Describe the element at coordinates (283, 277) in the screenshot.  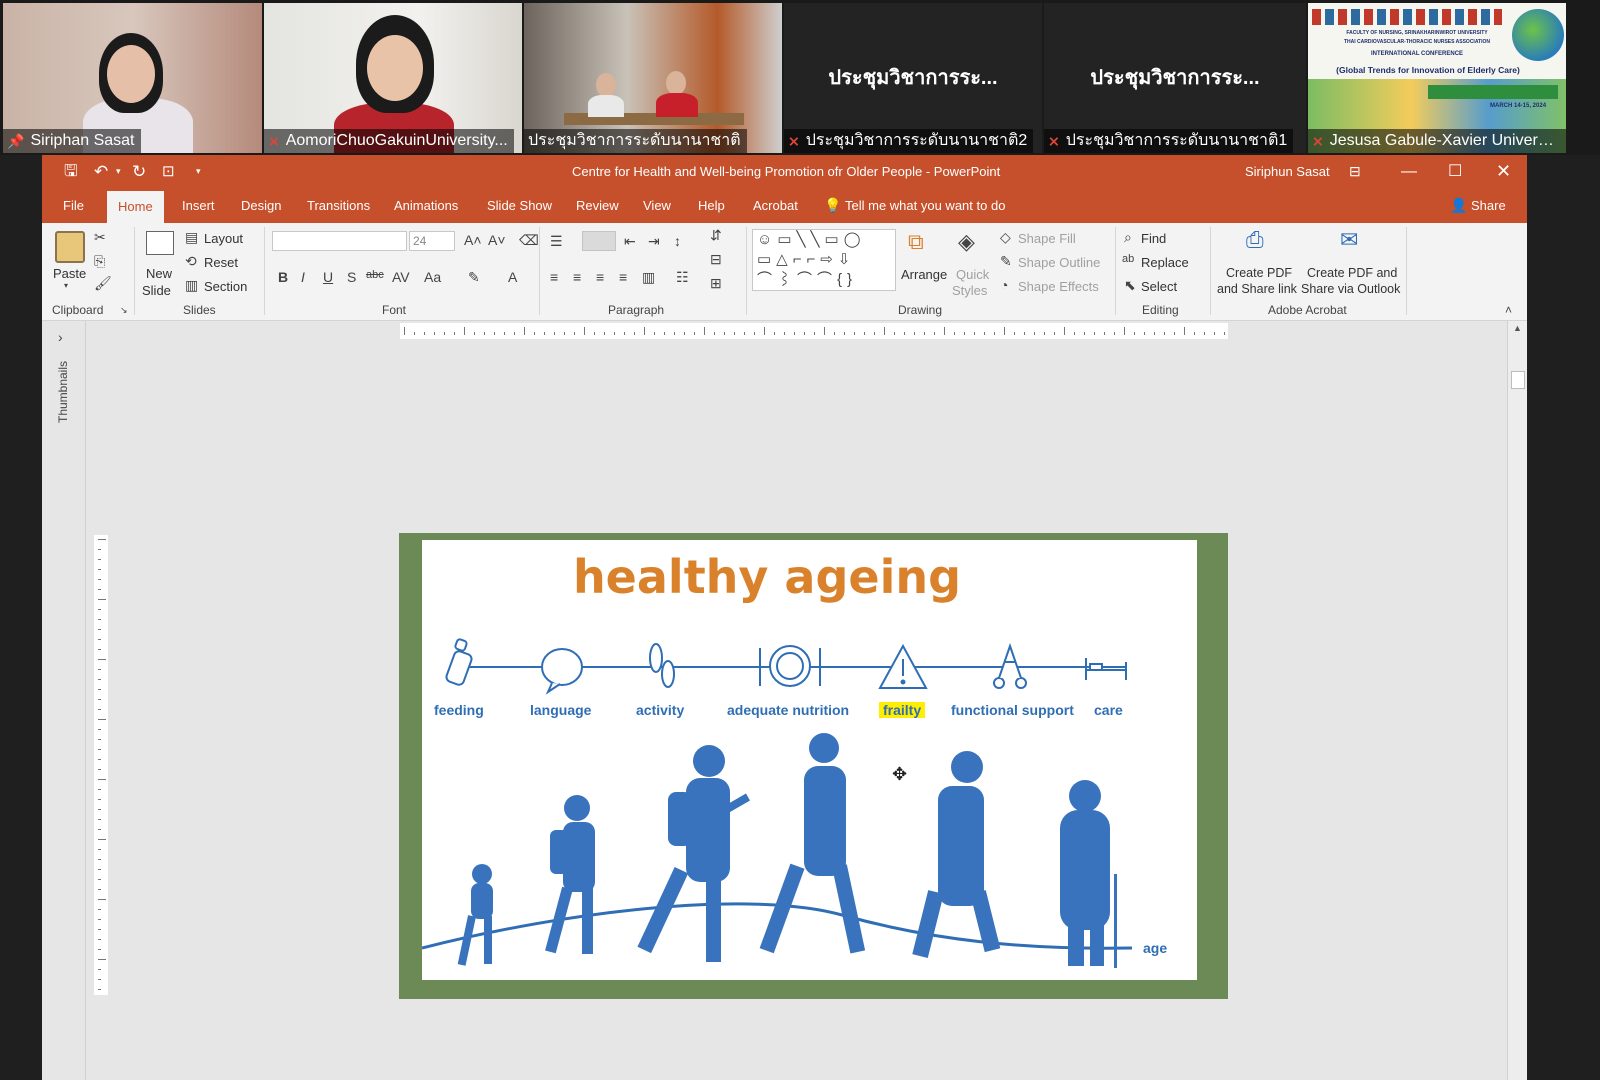
I see `bold-icon: B` at that location.